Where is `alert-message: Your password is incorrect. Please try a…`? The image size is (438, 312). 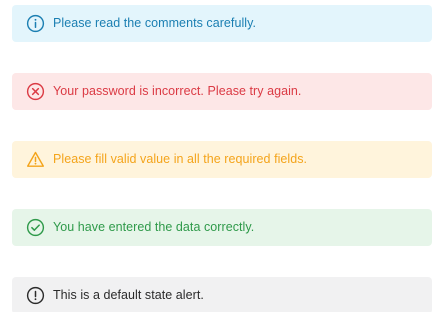
alert-message: Your password is incorrect. Please try a… is located at coordinates (177, 91).